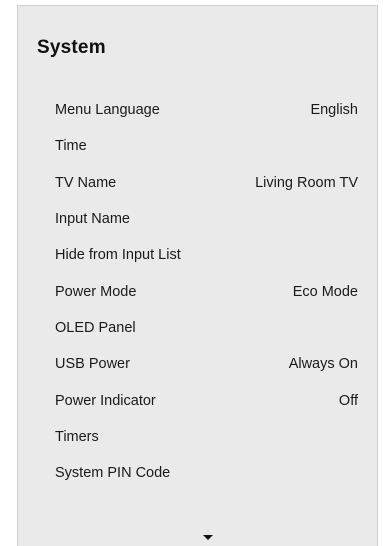  What do you see at coordinates (325, 291) in the screenshot?
I see `menu-item-value: Eco Mode` at bounding box center [325, 291].